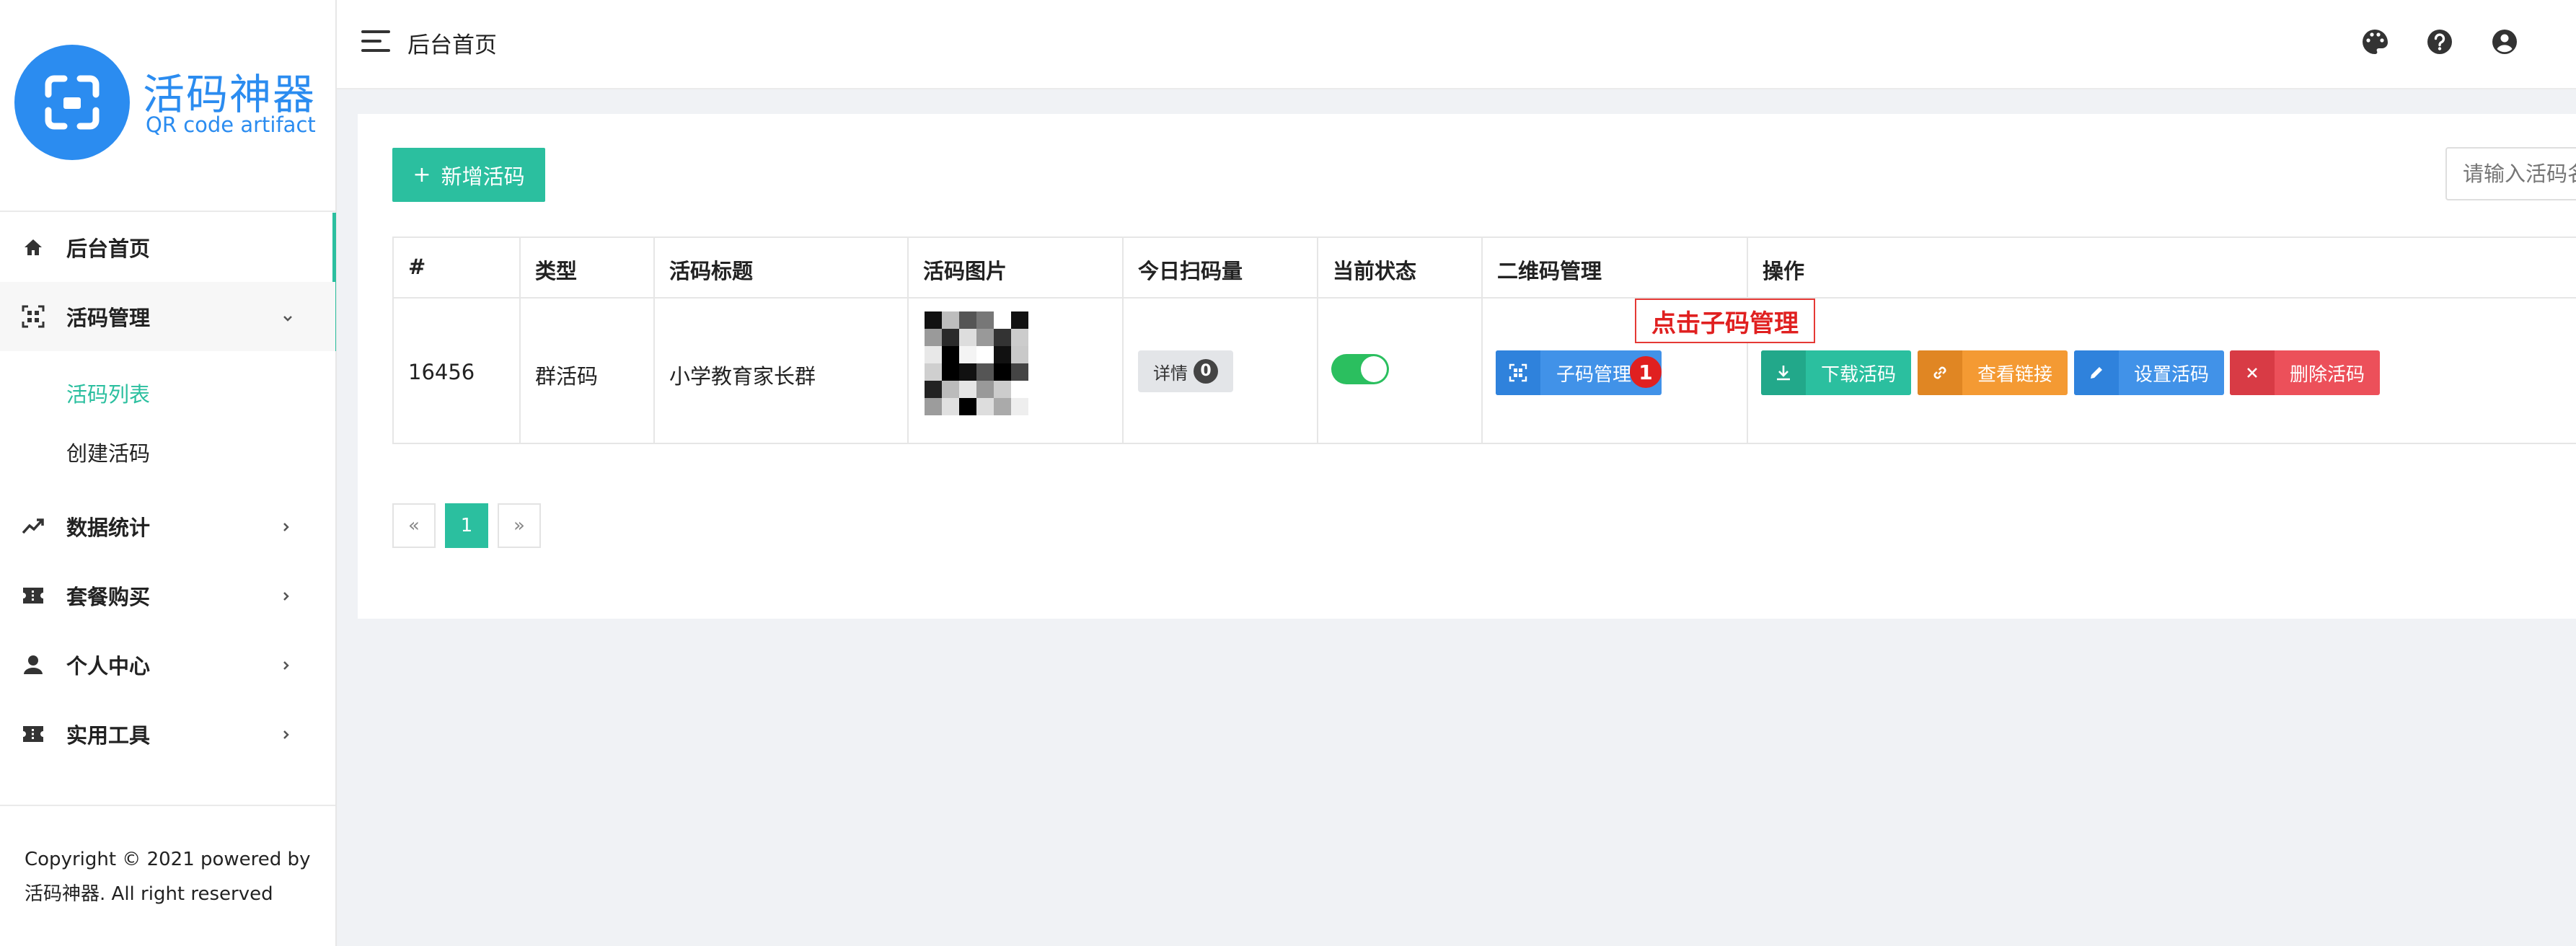 The height and width of the screenshot is (946, 2576). Describe the element at coordinates (167, 664) in the screenshot. I see `sidebar-item-profile: 个人中心` at that location.